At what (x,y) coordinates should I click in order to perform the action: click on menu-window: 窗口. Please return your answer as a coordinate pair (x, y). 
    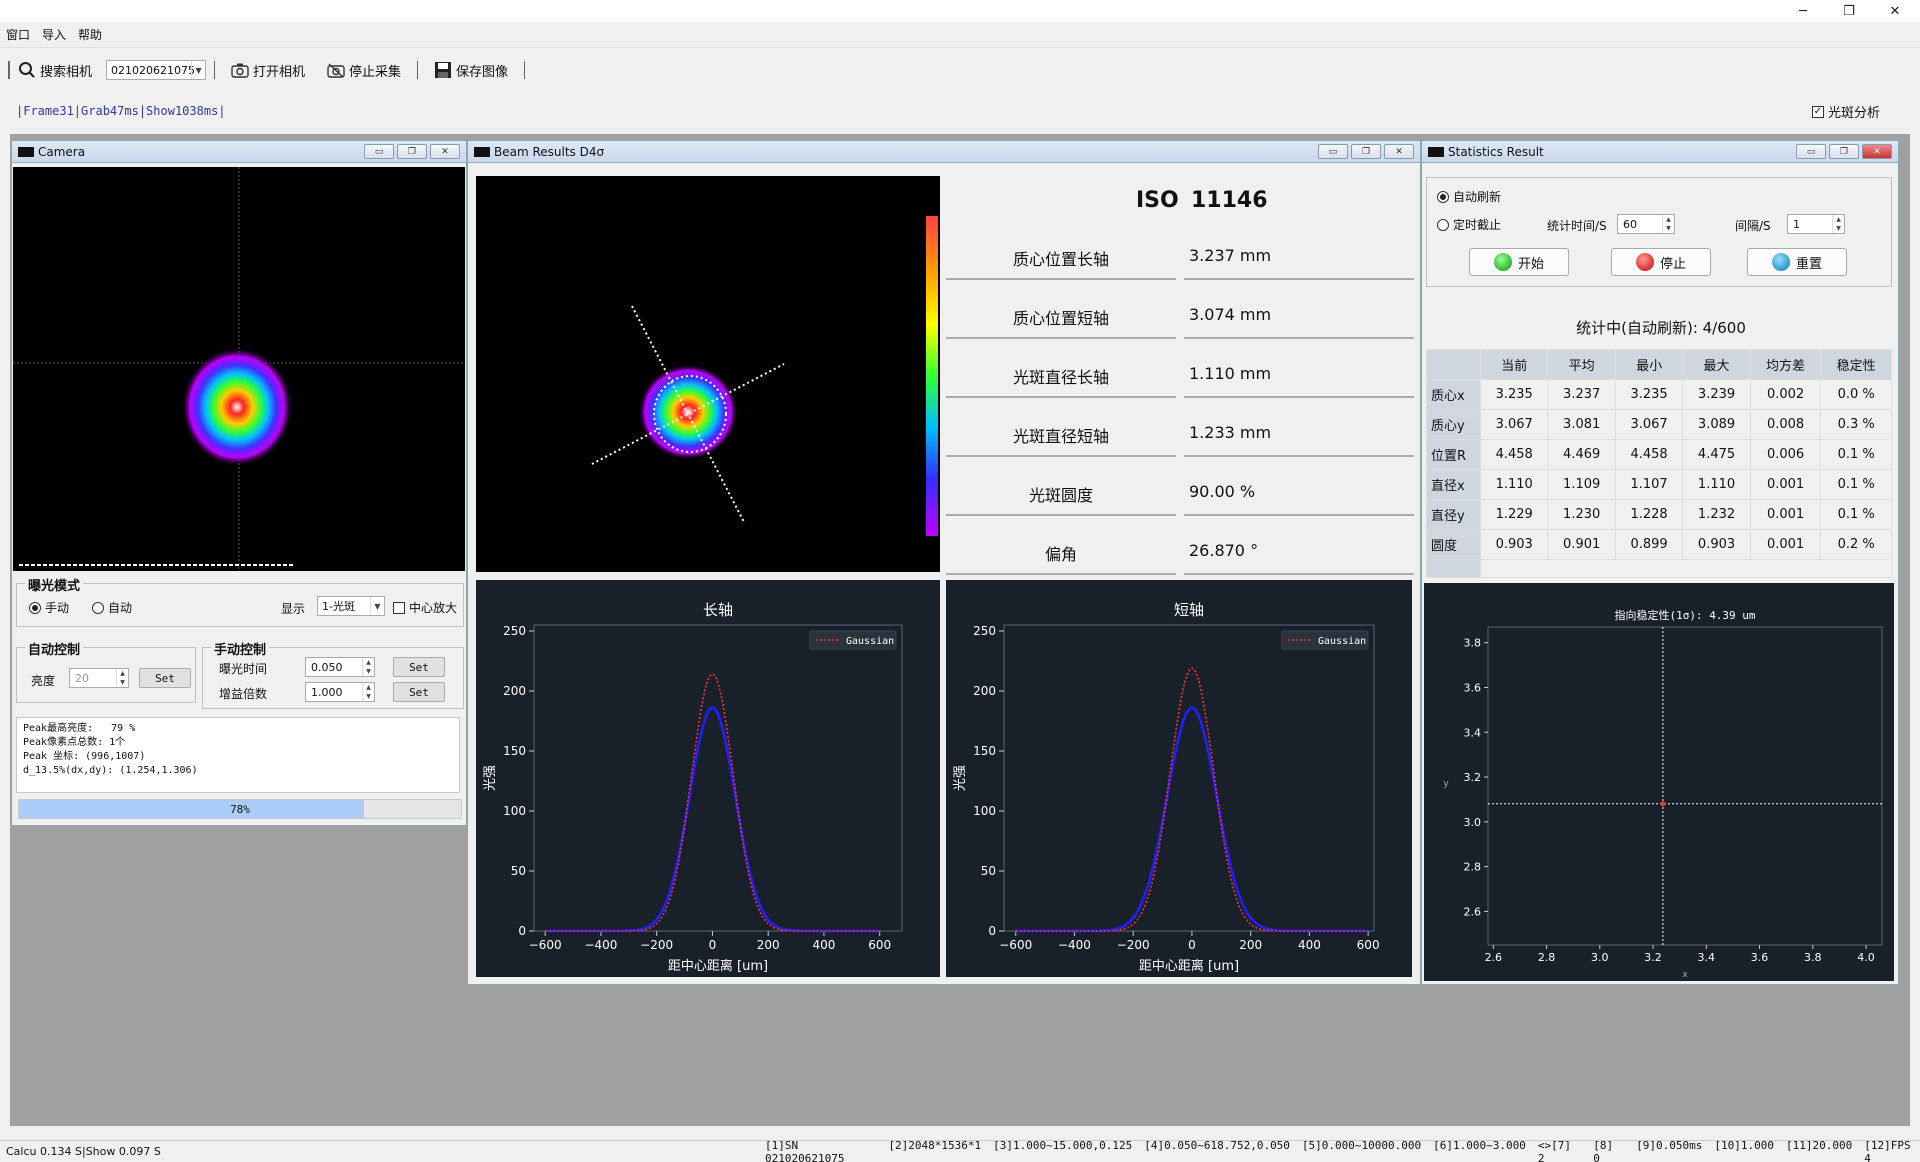
    Looking at the image, I should click on (18, 34).